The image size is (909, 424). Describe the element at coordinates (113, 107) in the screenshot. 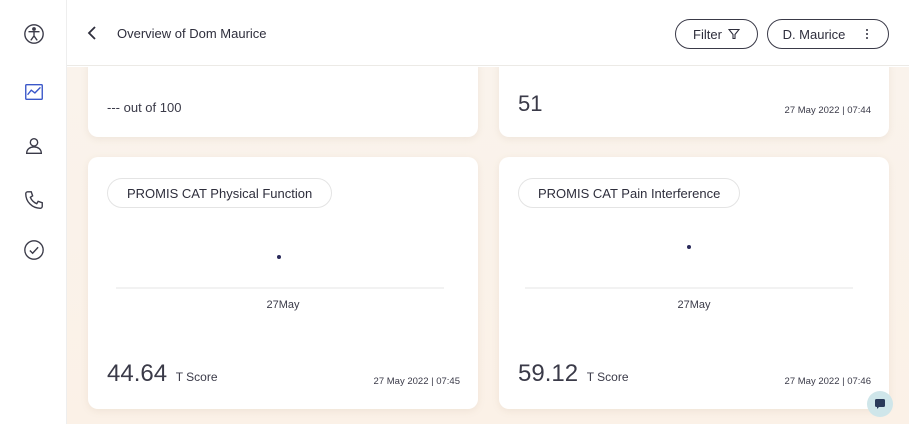

I see `score-placeholder: ---` at that location.